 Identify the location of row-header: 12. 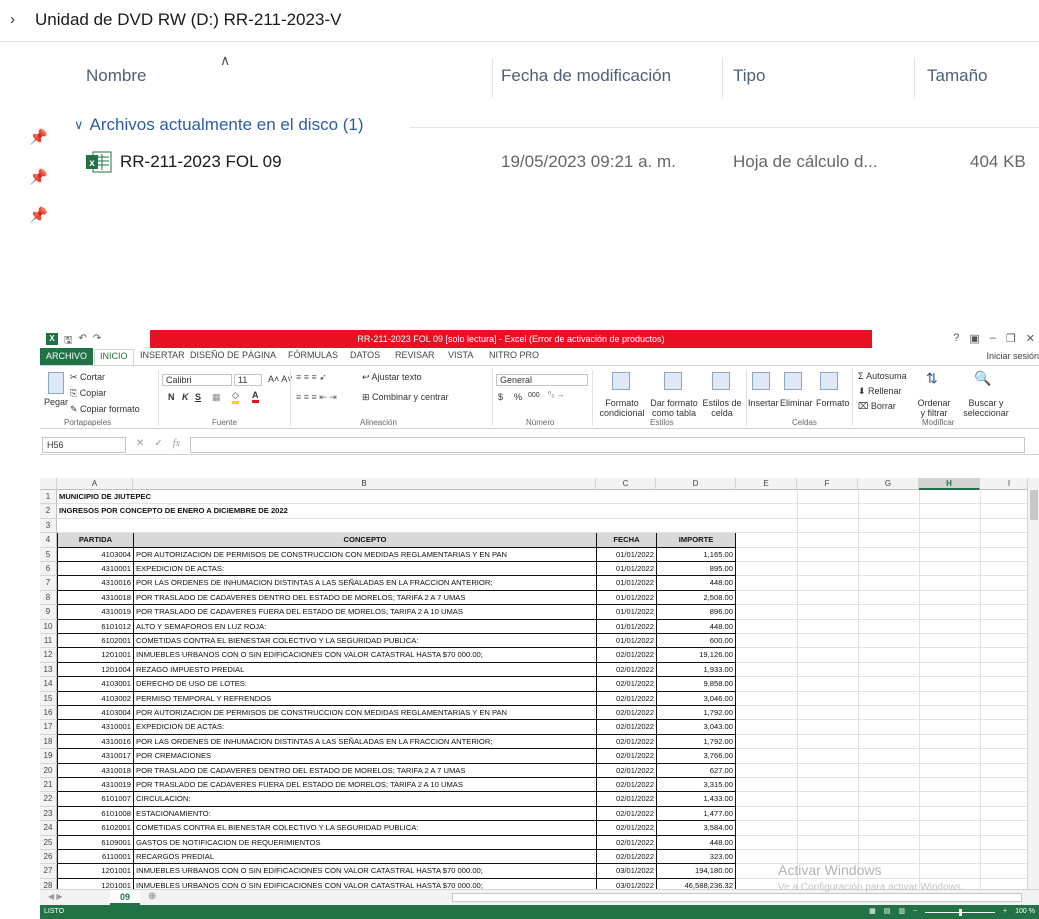
(48, 655).